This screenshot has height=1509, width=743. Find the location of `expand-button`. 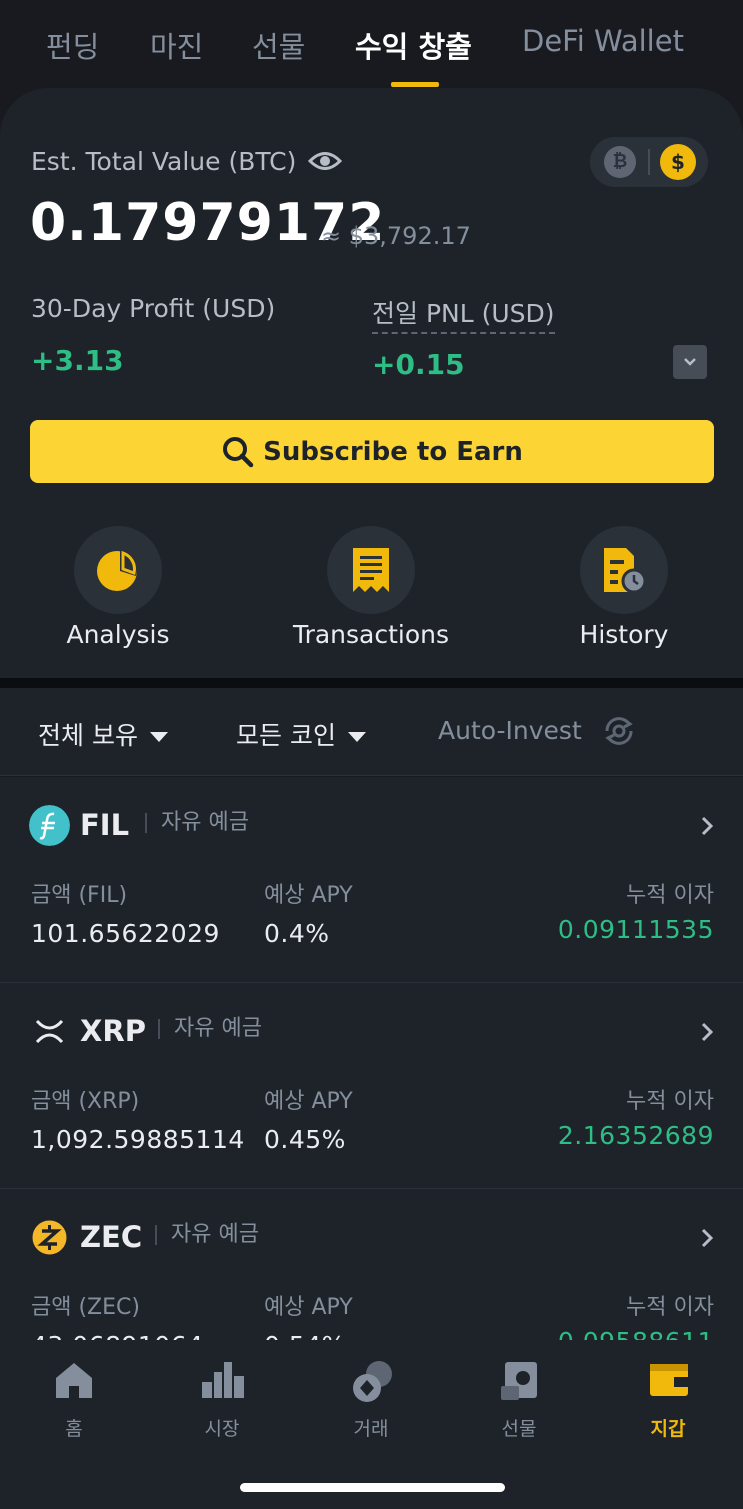

expand-button is located at coordinates (690, 362).